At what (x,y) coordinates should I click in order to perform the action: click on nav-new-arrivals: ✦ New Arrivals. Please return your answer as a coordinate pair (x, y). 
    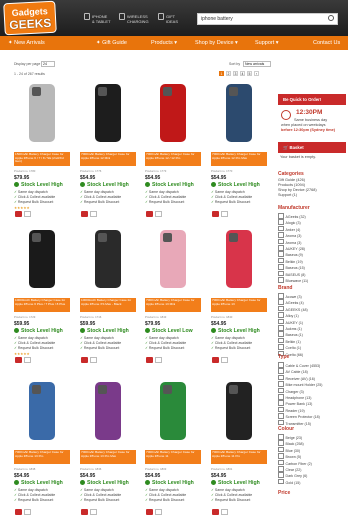
    Looking at the image, I should click on (26, 43).